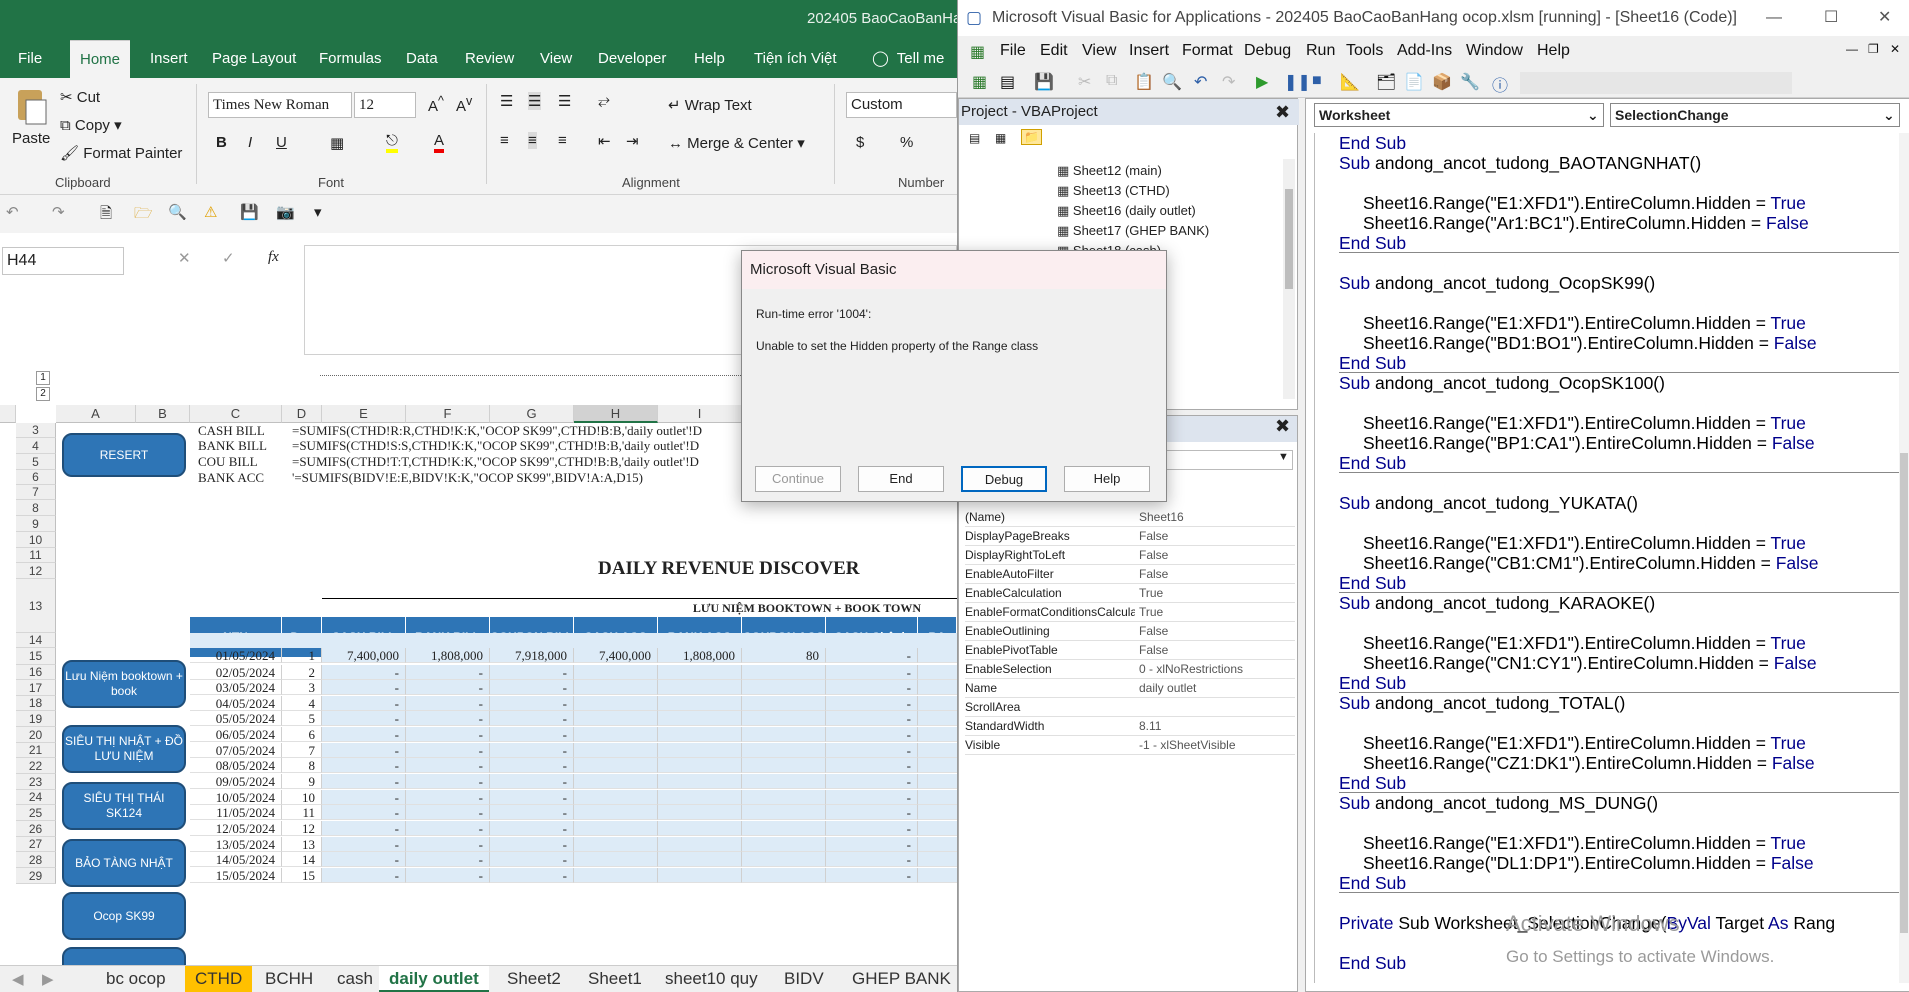 This screenshot has height=992, width=1909. I want to click on property-value: daily outlet, so click(1167, 688).